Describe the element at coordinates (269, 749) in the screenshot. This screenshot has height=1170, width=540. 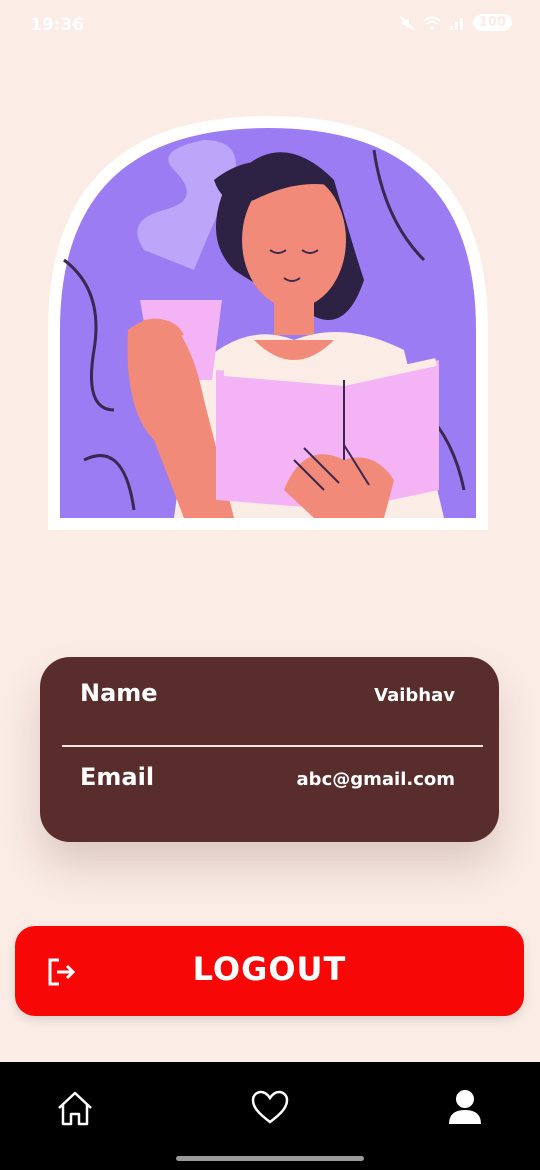
I see `profile-info-card: Name Vaibhav Email abc@gmail.com` at that location.